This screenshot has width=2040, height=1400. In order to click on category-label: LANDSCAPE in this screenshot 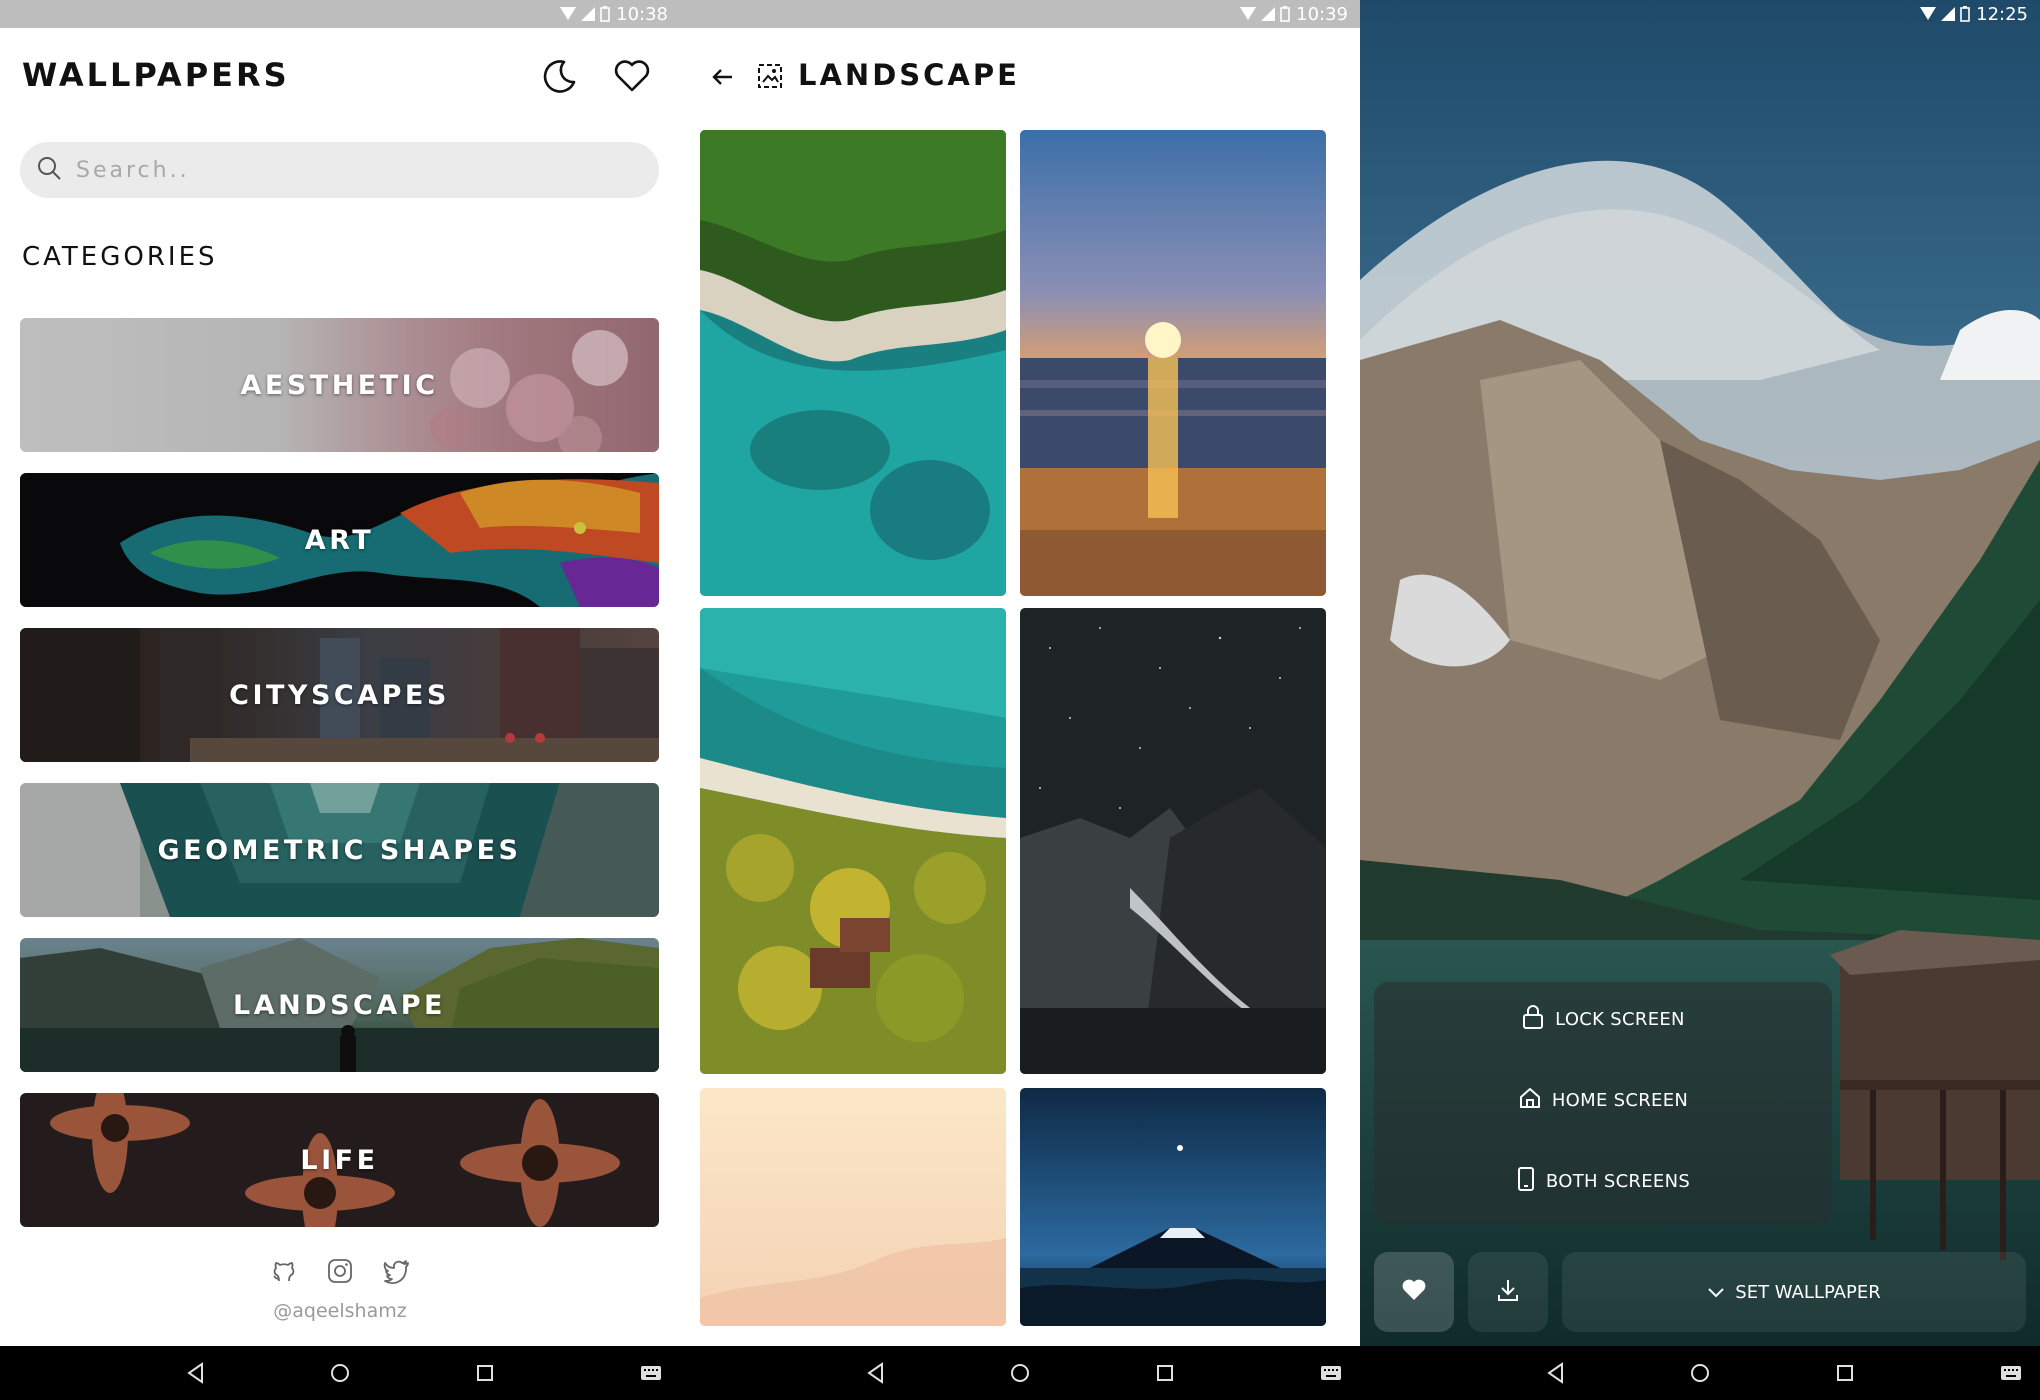, I will do `click(339, 1005)`.